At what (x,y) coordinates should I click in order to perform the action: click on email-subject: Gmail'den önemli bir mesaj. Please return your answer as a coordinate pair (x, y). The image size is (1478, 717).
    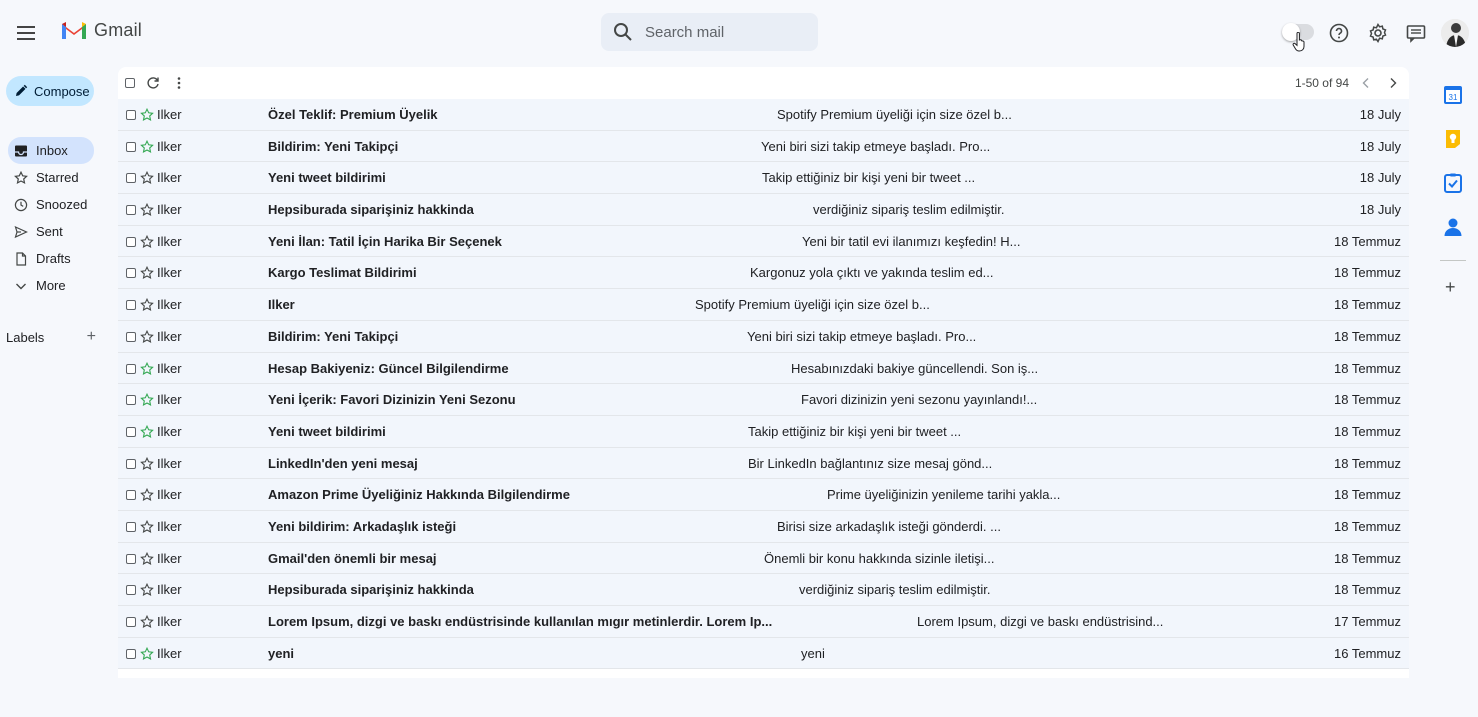
    Looking at the image, I should click on (352, 558).